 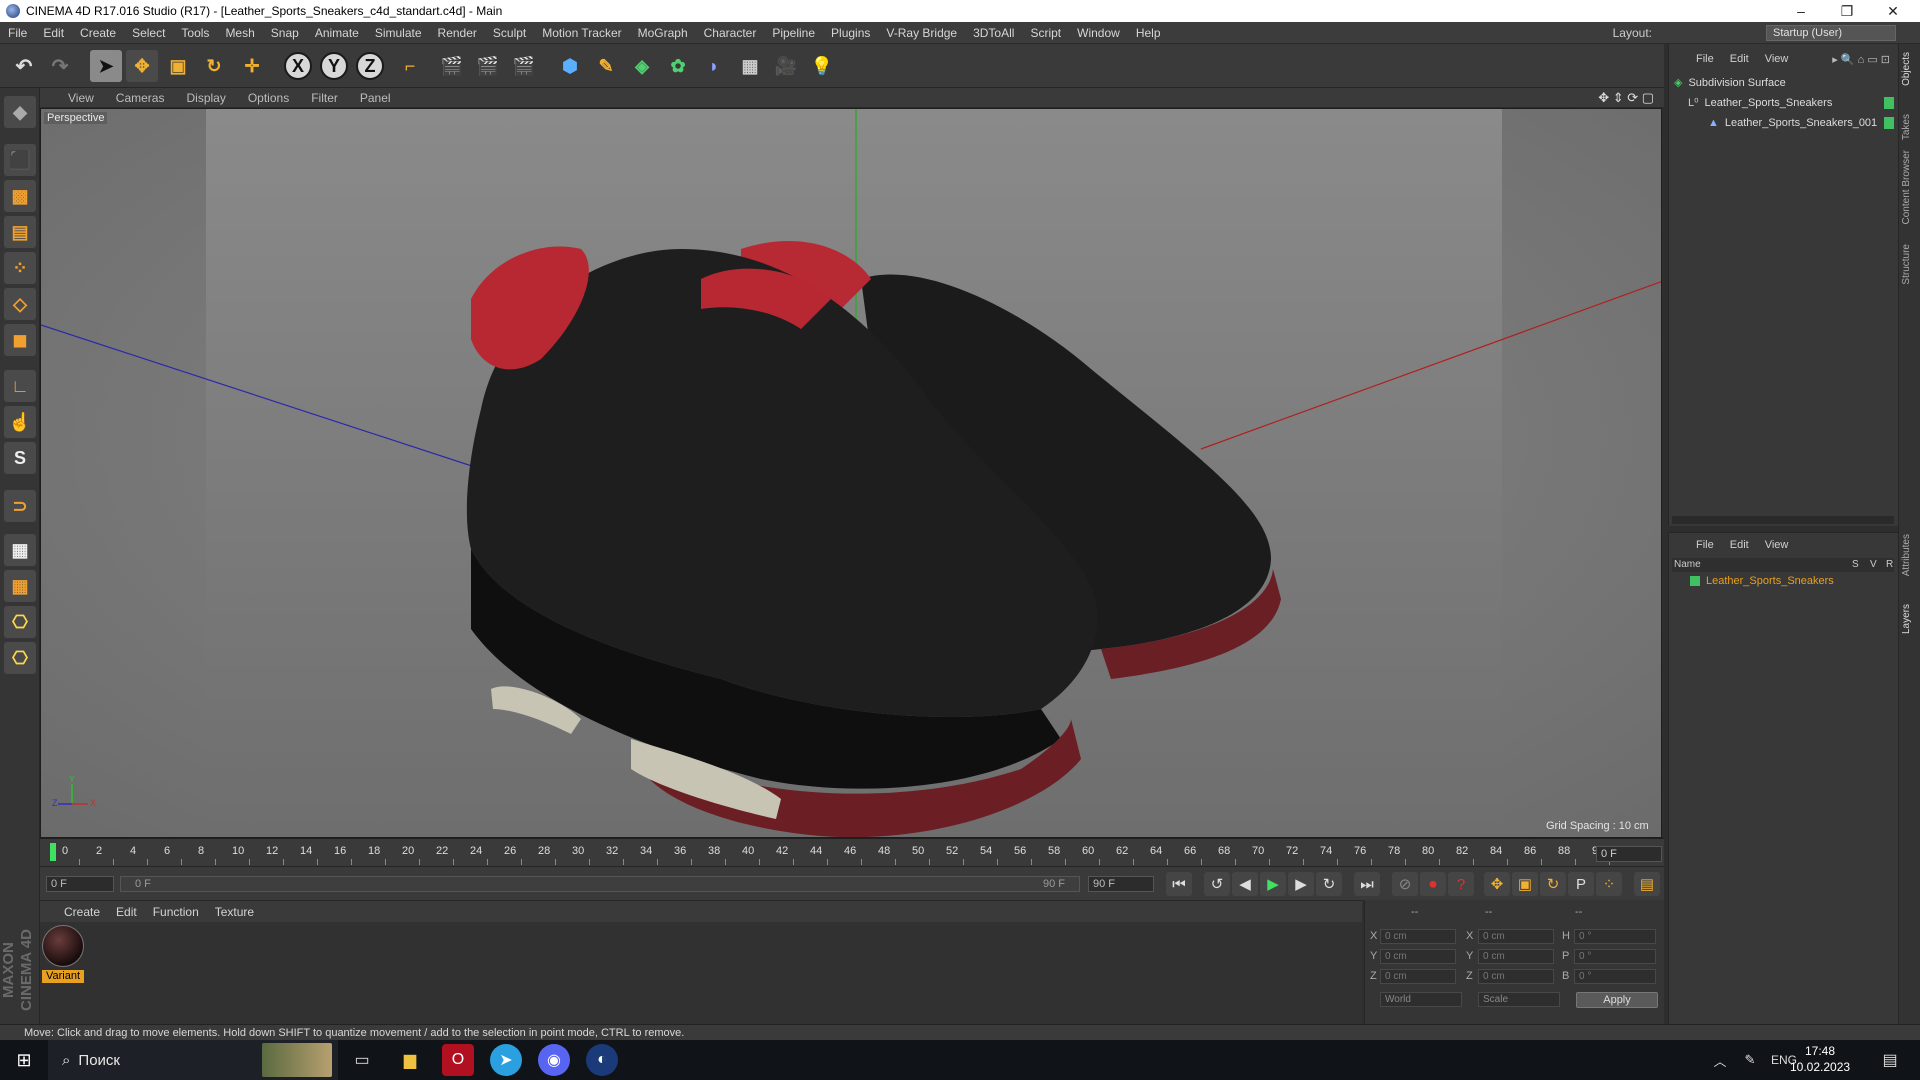 What do you see at coordinates (82, 912) in the screenshot?
I see `material-menu-create: Create` at bounding box center [82, 912].